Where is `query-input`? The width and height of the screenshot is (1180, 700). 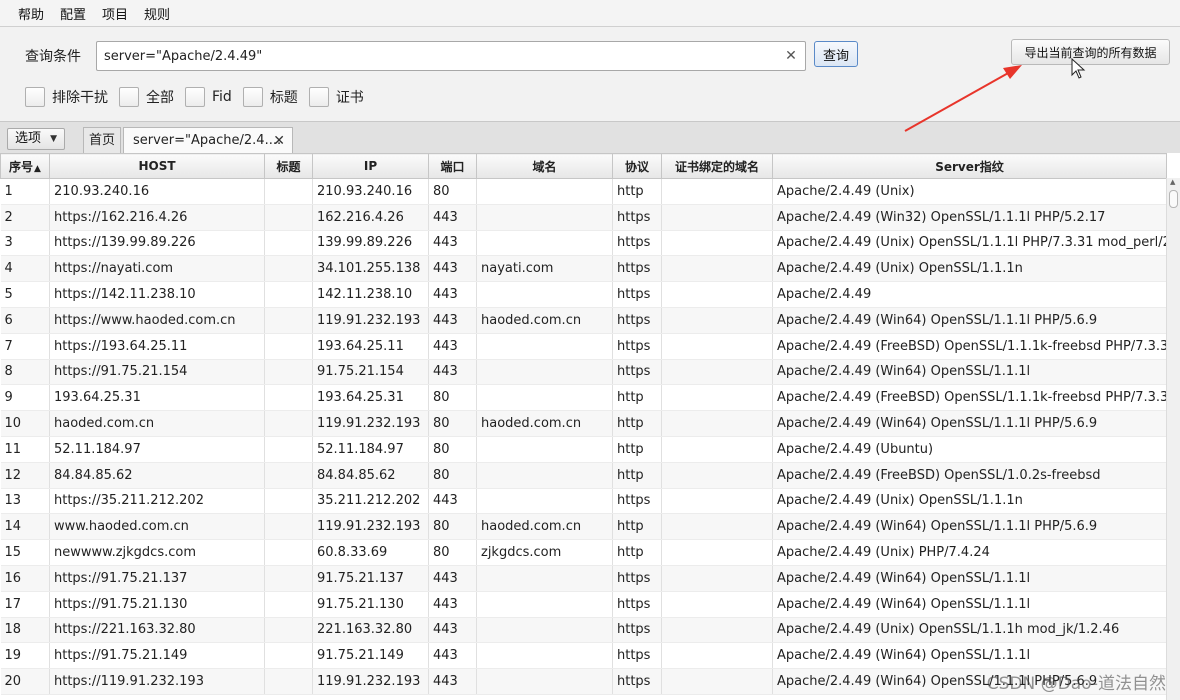
query-input is located at coordinates (437, 56).